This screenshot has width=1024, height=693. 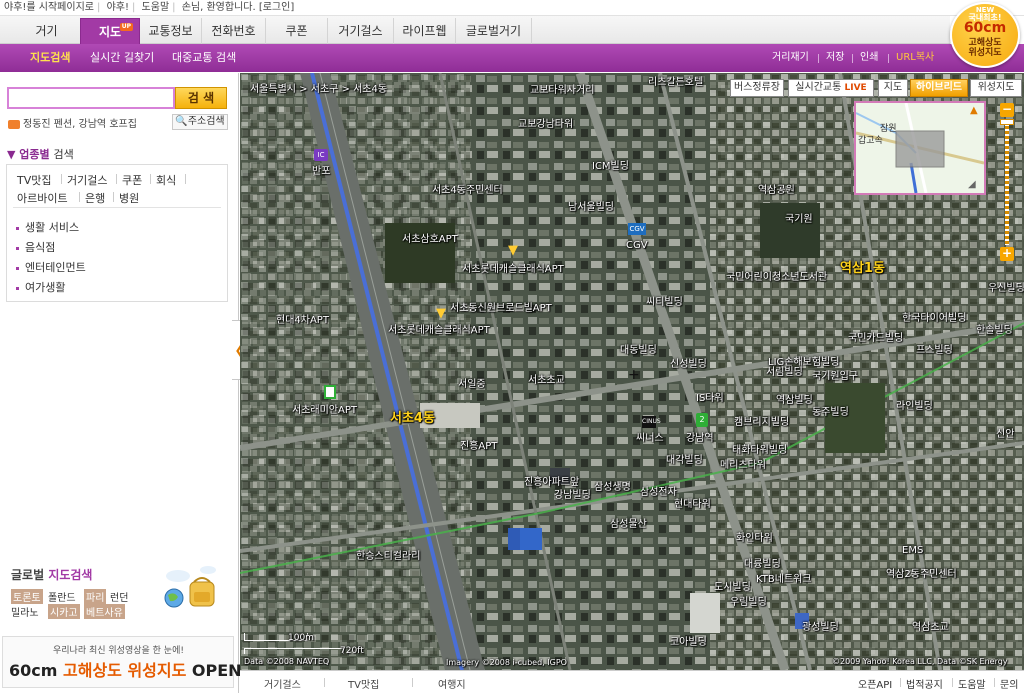 What do you see at coordinates (1005, 432) in the screenshot?
I see `map-label: 신안` at bounding box center [1005, 432].